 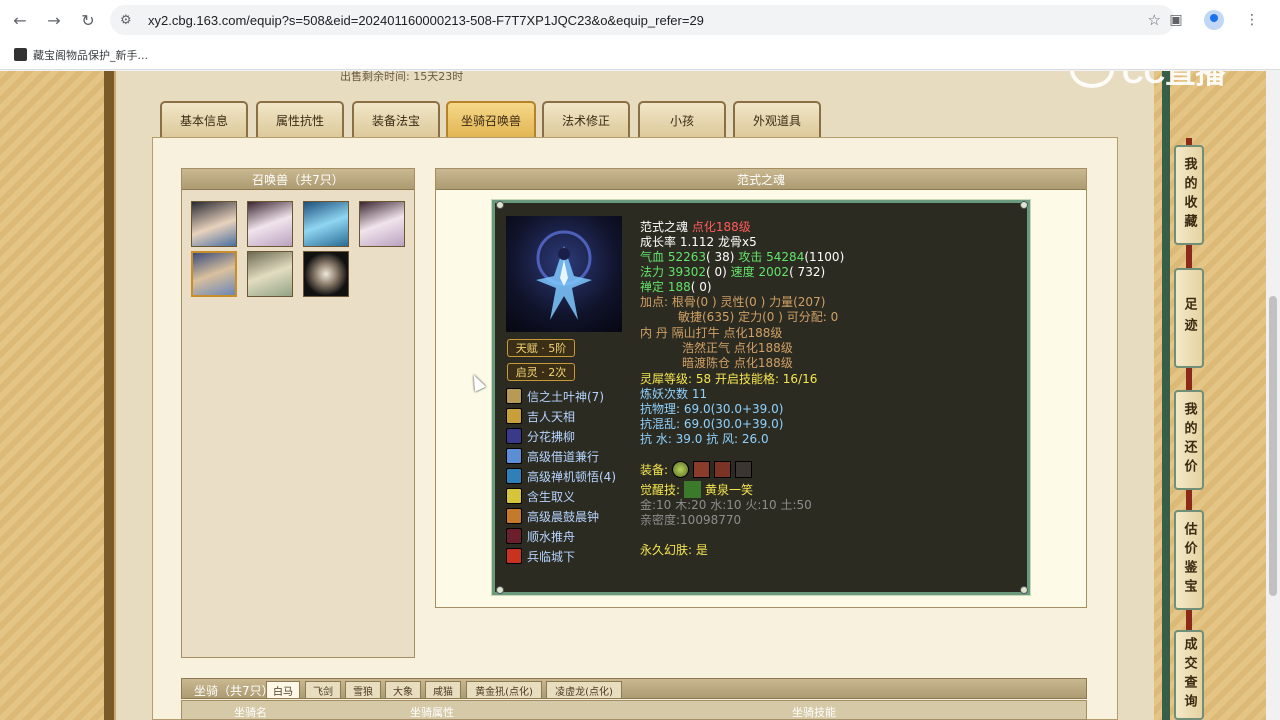 I want to click on mount-tab-3: 雪狼, so click(x=363, y=690).